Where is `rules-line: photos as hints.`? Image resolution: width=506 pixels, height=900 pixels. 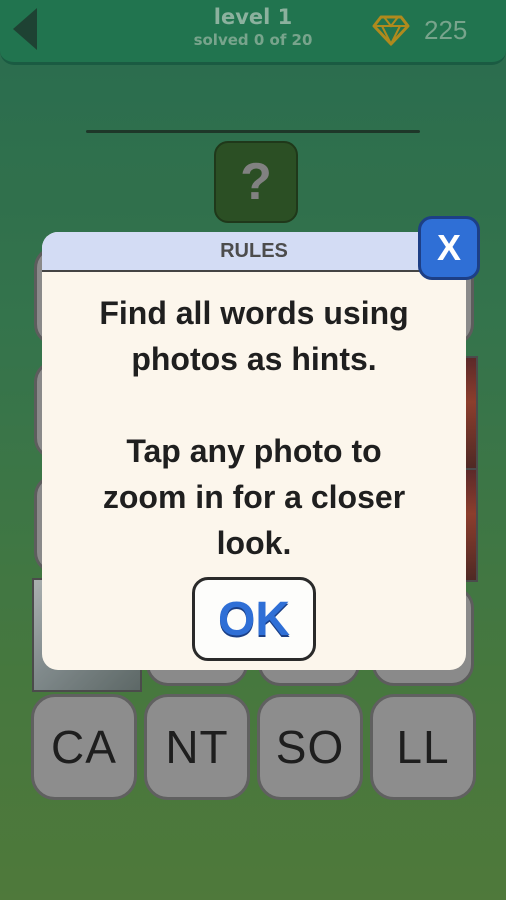
rules-line: photos as hints. is located at coordinates (254, 359).